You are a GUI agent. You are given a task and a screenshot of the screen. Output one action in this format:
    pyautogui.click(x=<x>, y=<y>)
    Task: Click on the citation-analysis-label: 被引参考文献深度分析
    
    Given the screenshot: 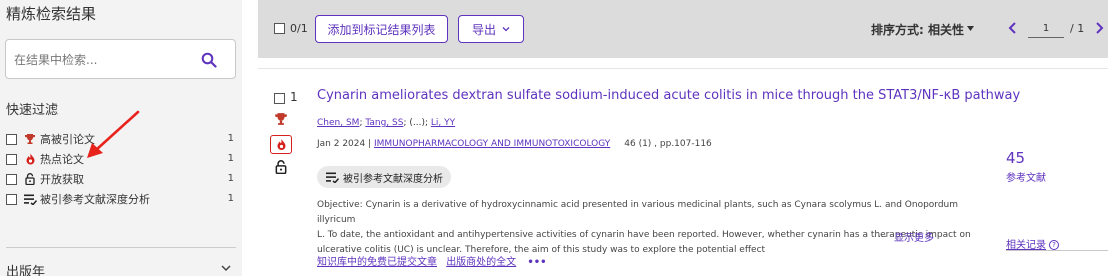 What is the action you would take?
    pyautogui.click(x=393, y=179)
    